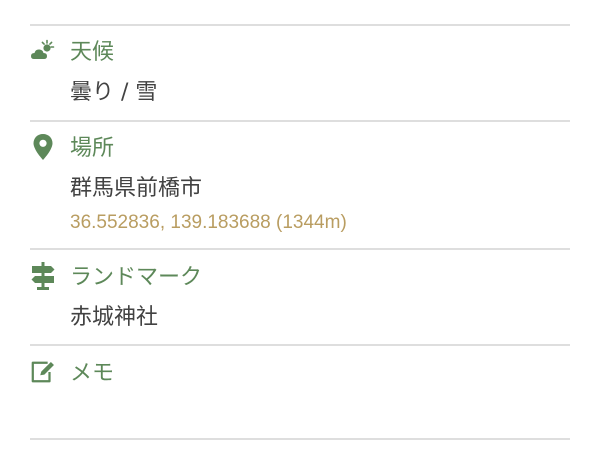  Describe the element at coordinates (300, 149) in the screenshot. I see `location-label-row: 場所` at that location.